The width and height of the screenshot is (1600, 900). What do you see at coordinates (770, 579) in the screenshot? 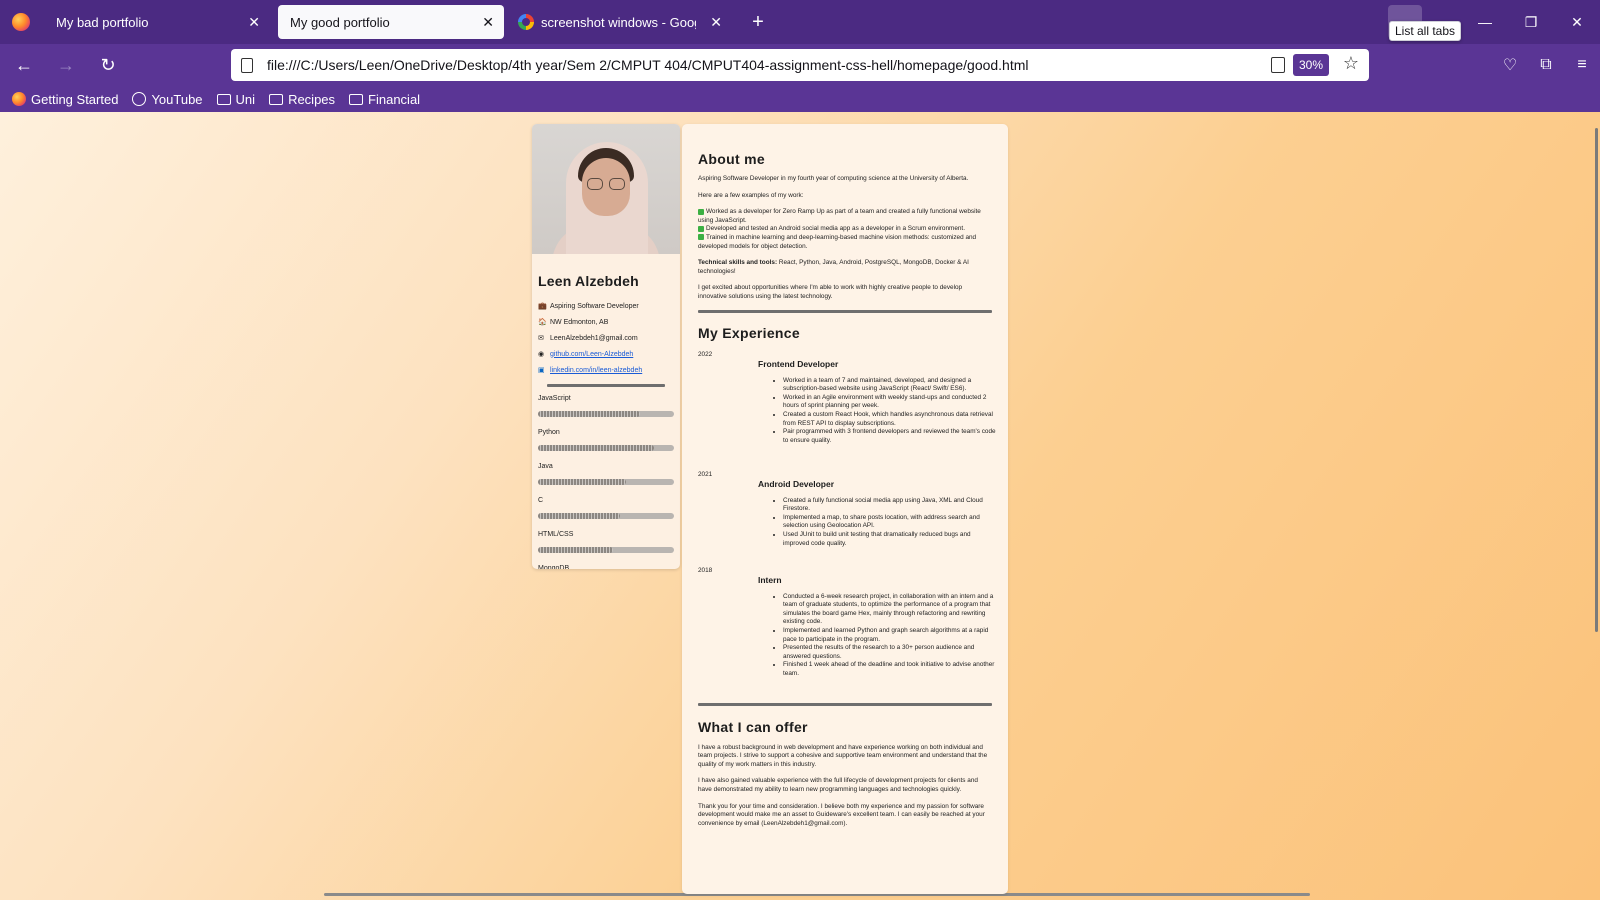
I see `experience-title: Intern` at bounding box center [770, 579].